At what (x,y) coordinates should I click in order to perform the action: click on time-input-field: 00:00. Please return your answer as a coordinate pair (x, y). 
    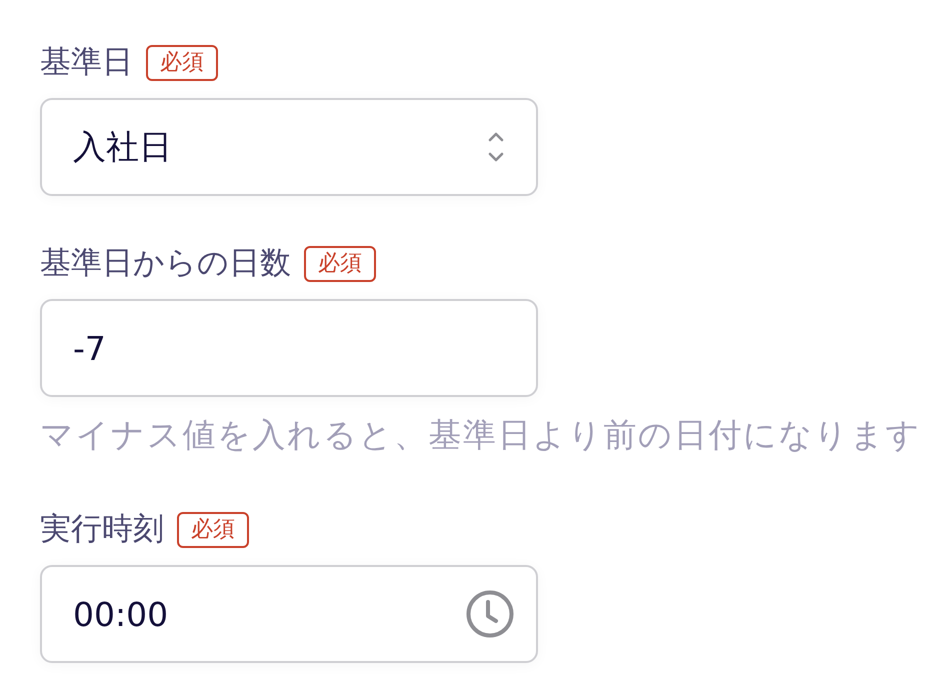
    Looking at the image, I should click on (289, 614).